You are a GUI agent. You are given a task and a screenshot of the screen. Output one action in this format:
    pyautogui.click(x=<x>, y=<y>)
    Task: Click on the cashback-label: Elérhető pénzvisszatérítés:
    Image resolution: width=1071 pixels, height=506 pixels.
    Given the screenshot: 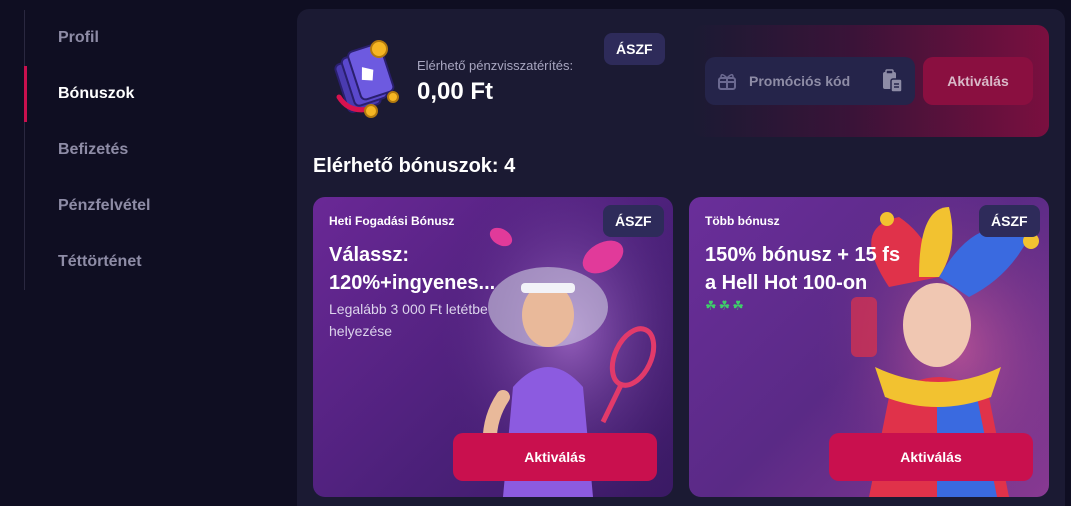 What is the action you would take?
    pyautogui.click(x=495, y=65)
    